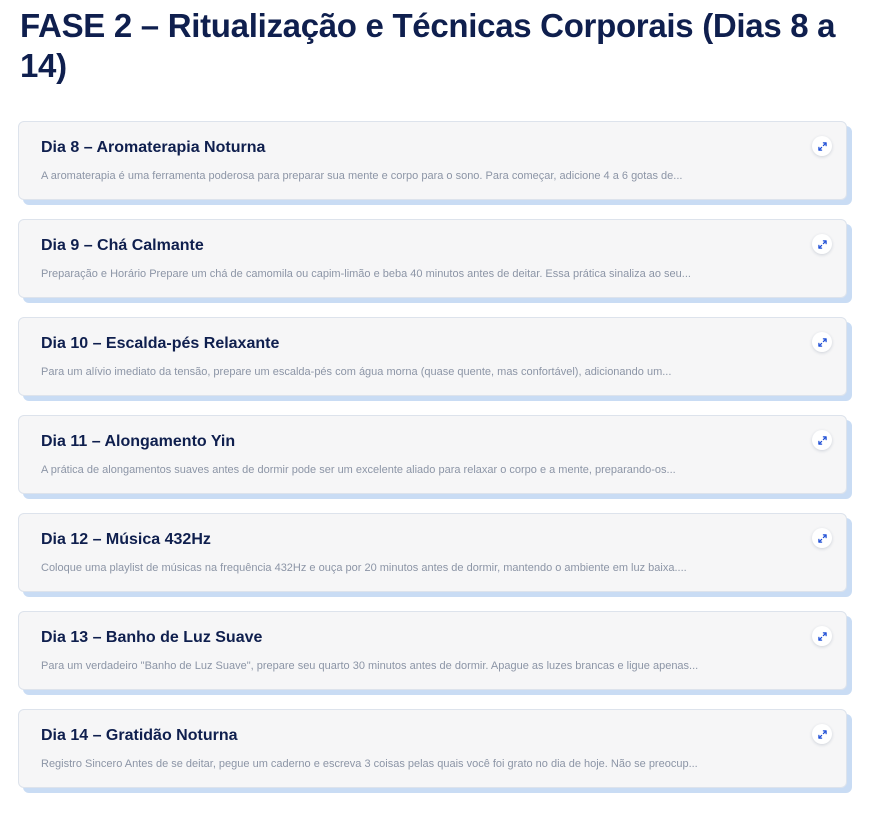  Describe the element at coordinates (160, 343) in the screenshot. I see `card-title: Dia 10 – Escalda-pés Relaxante` at that location.